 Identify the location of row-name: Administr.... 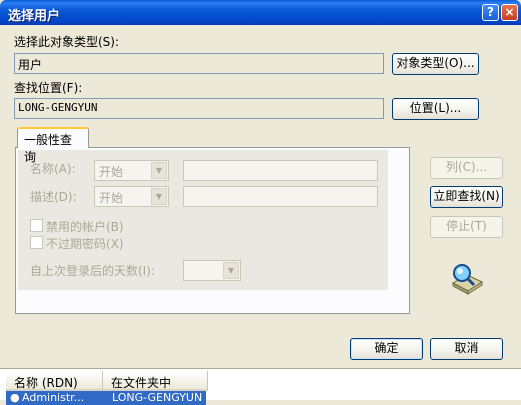
(53, 397).